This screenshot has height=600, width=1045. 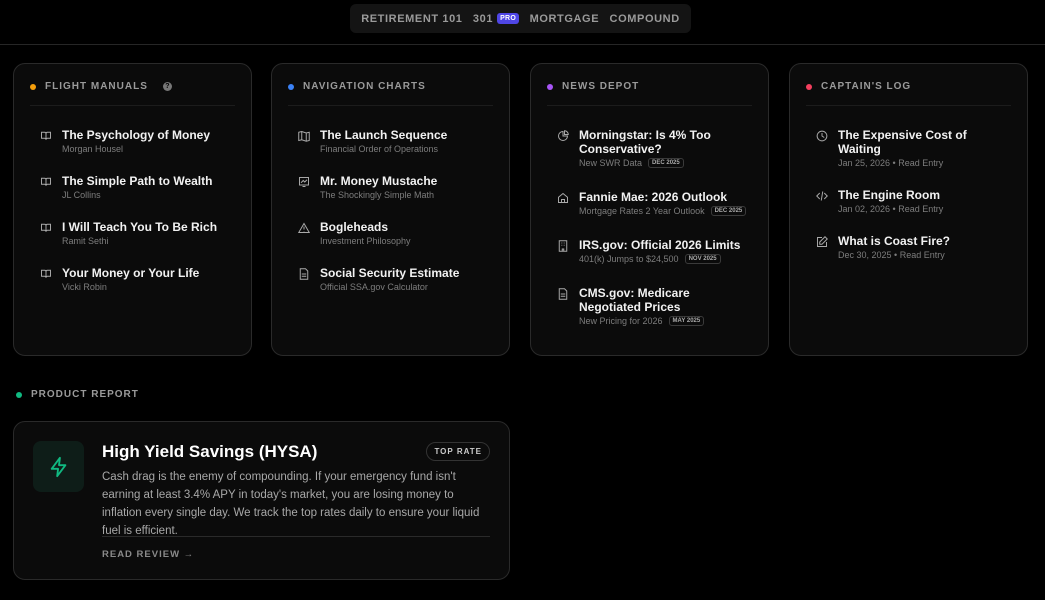 What do you see at coordinates (822, 241) in the screenshot?
I see `edit-icon` at bounding box center [822, 241].